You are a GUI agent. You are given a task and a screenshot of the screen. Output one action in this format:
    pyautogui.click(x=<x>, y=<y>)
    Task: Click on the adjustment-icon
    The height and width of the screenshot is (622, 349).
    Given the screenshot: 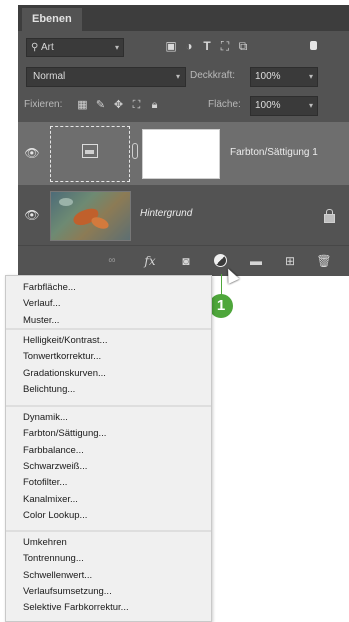 What is the action you would take?
    pyautogui.click(x=90, y=151)
    